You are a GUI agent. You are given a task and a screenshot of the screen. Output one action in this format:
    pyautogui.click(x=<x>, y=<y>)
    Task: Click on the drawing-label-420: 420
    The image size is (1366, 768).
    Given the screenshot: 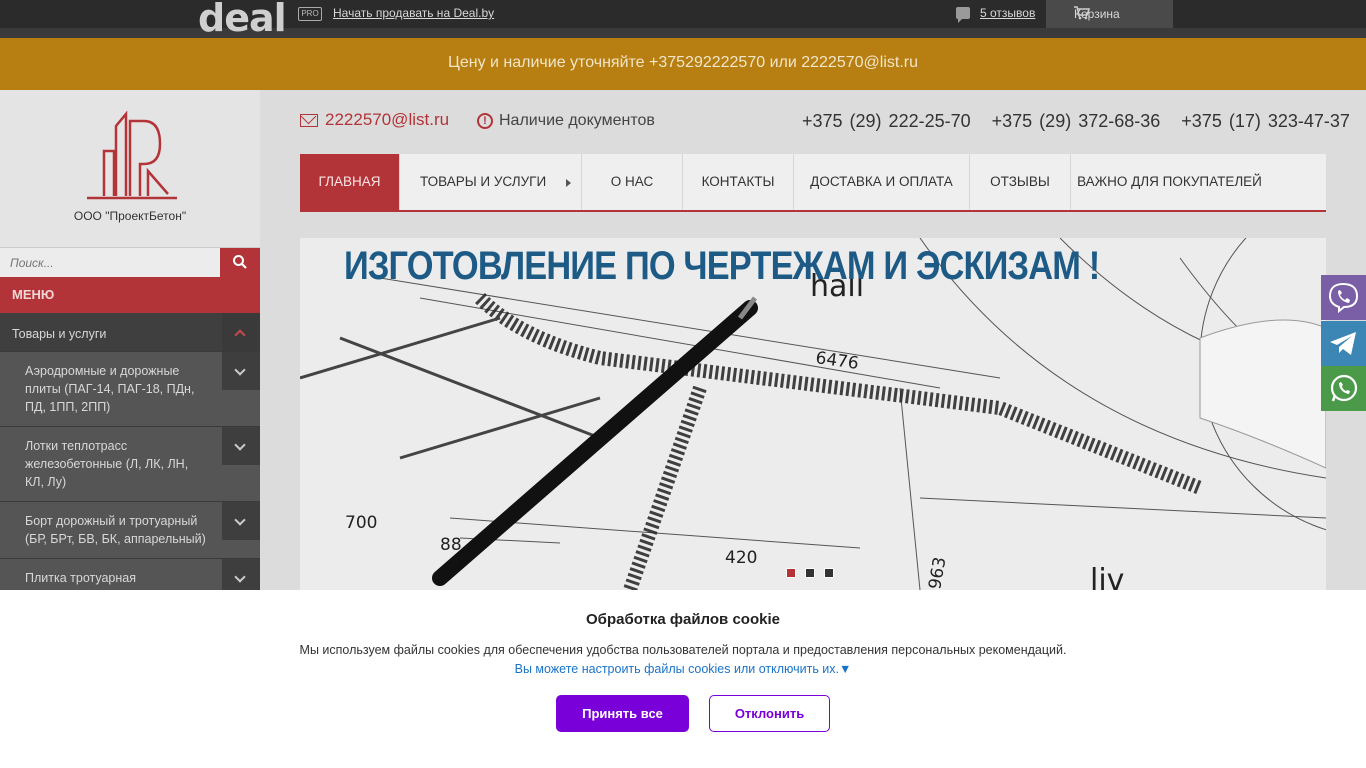 What is the action you would take?
    pyautogui.click(x=741, y=558)
    